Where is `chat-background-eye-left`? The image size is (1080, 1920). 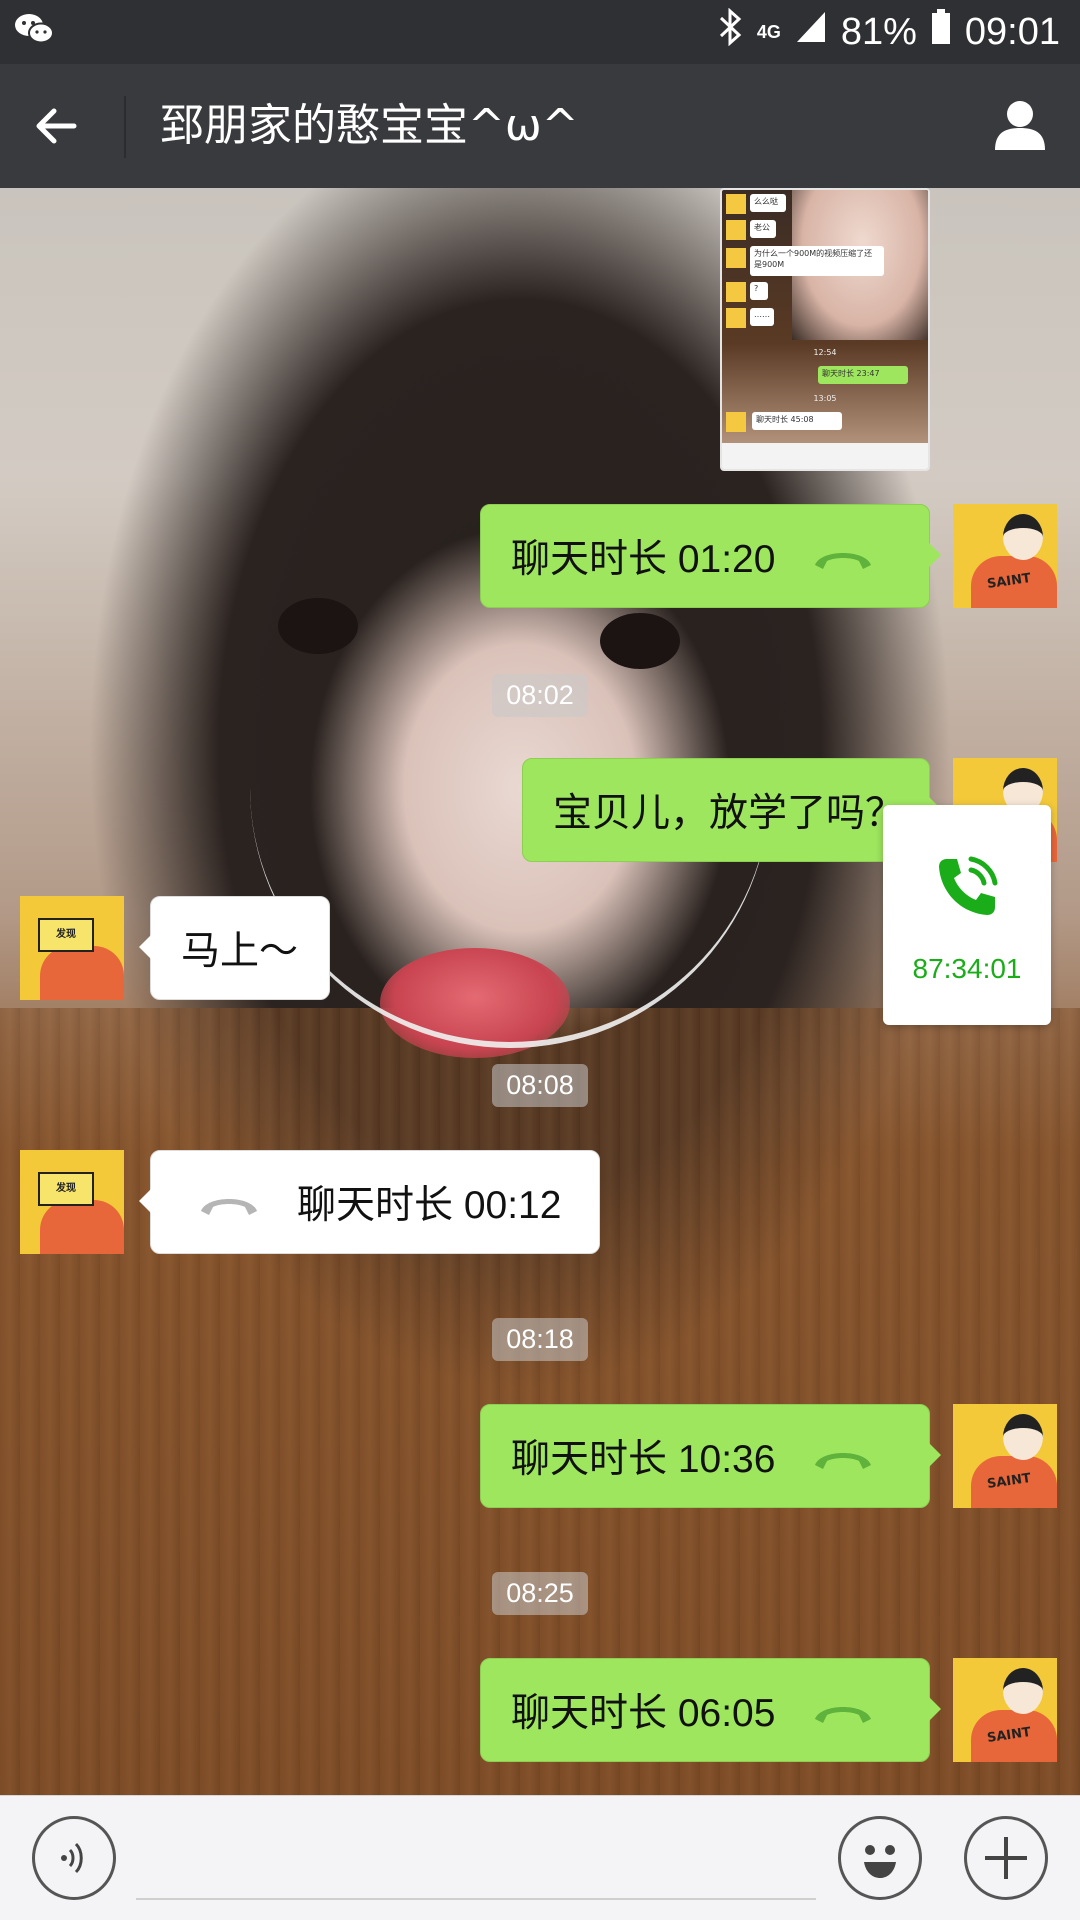 chat-background-eye-left is located at coordinates (318, 626).